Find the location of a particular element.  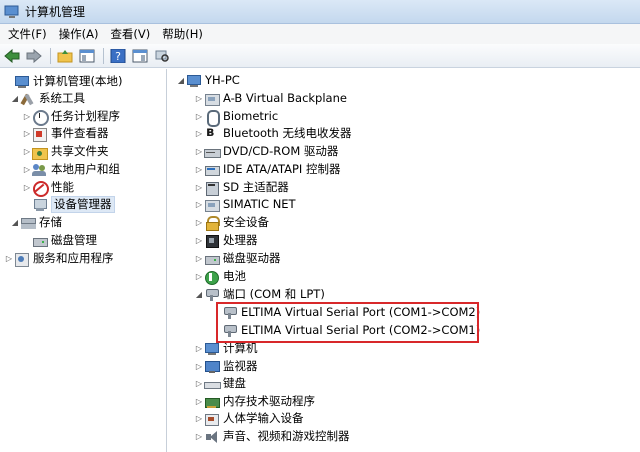

tree-item-storage: ◢ 存储 is located at coordinates (36, 222).